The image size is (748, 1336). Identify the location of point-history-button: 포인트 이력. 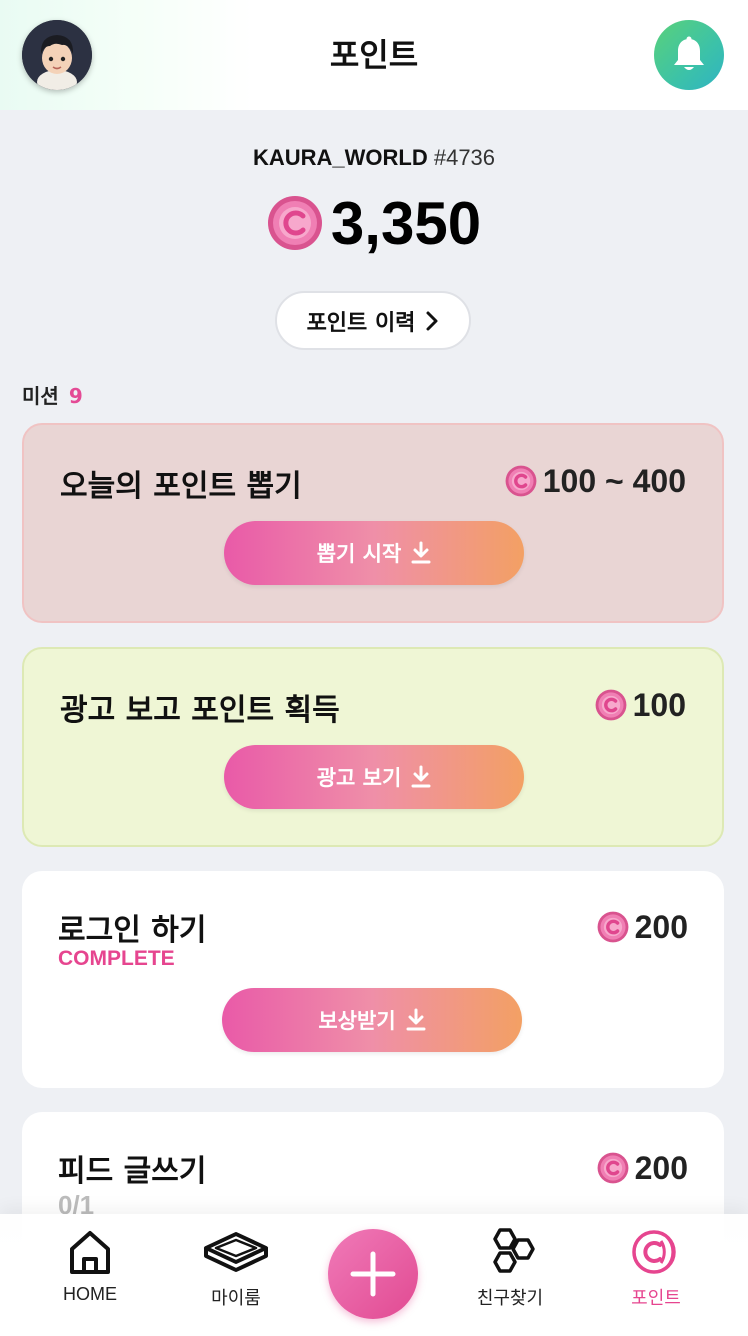
(373, 320).